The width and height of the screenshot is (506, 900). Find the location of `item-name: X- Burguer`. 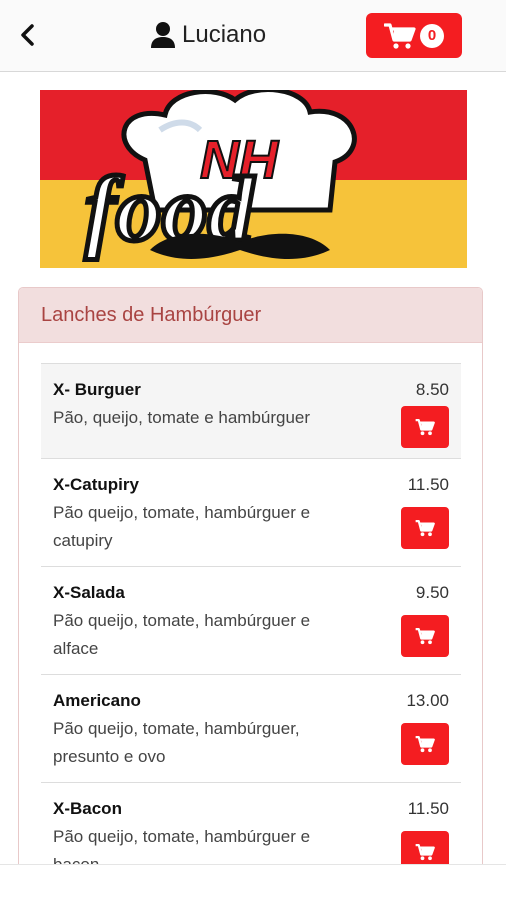

item-name: X- Burguer is located at coordinates (97, 389).